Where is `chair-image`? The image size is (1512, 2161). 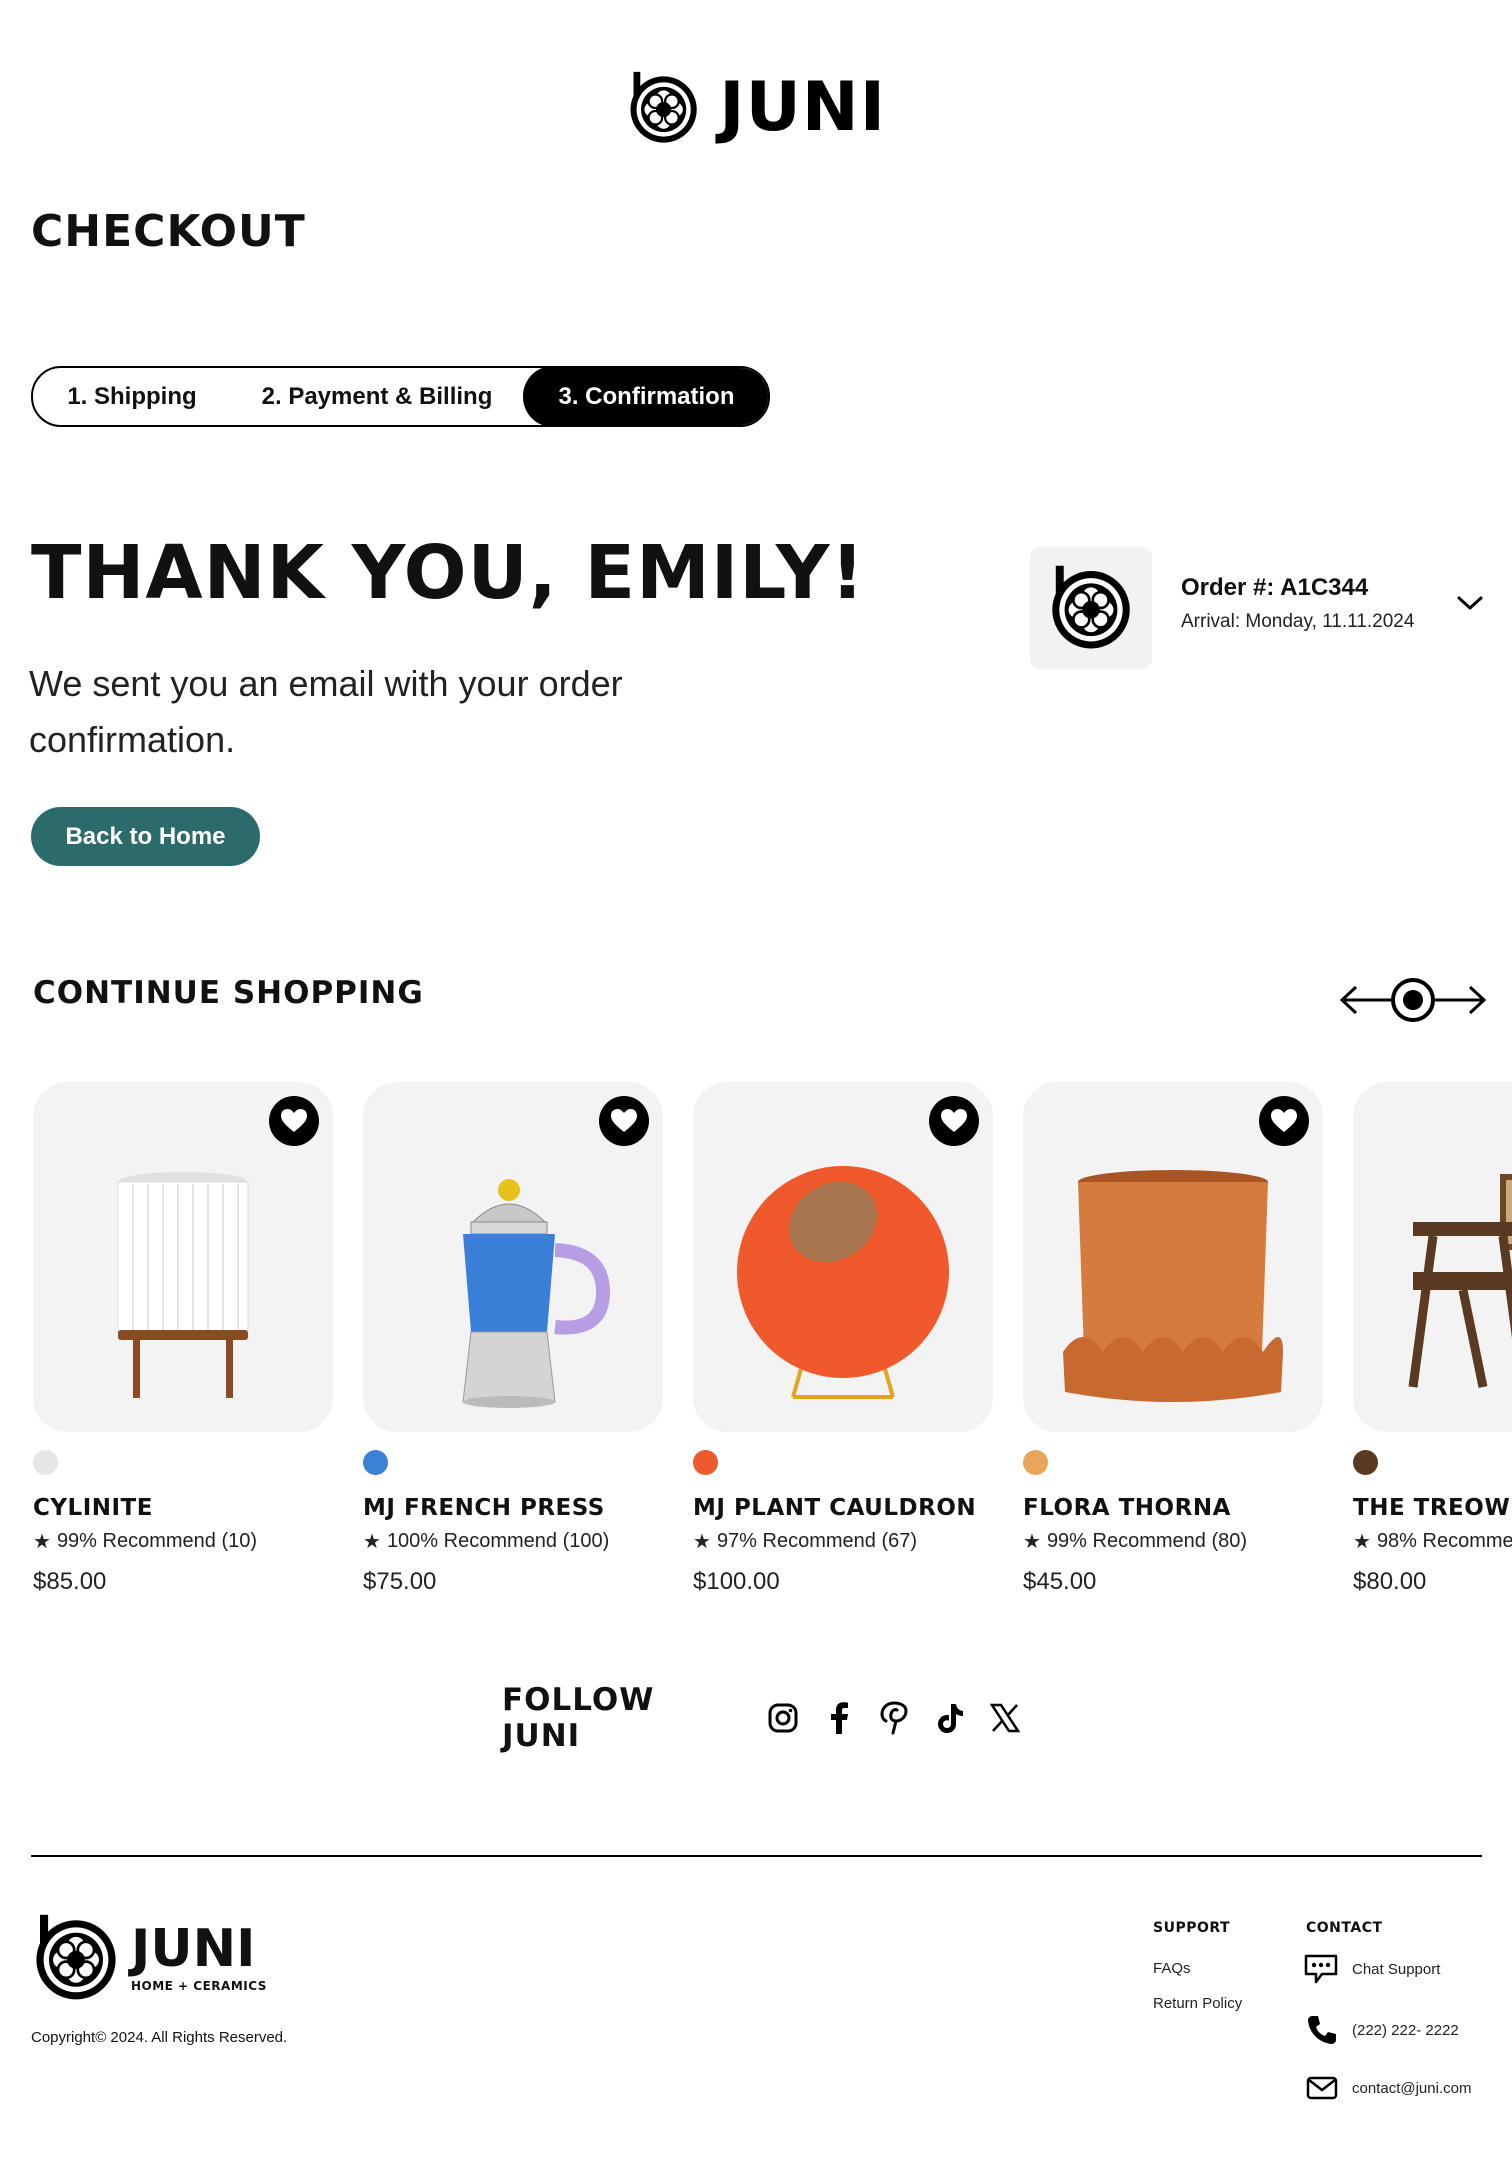 chair-image is located at coordinates (1460, 1281).